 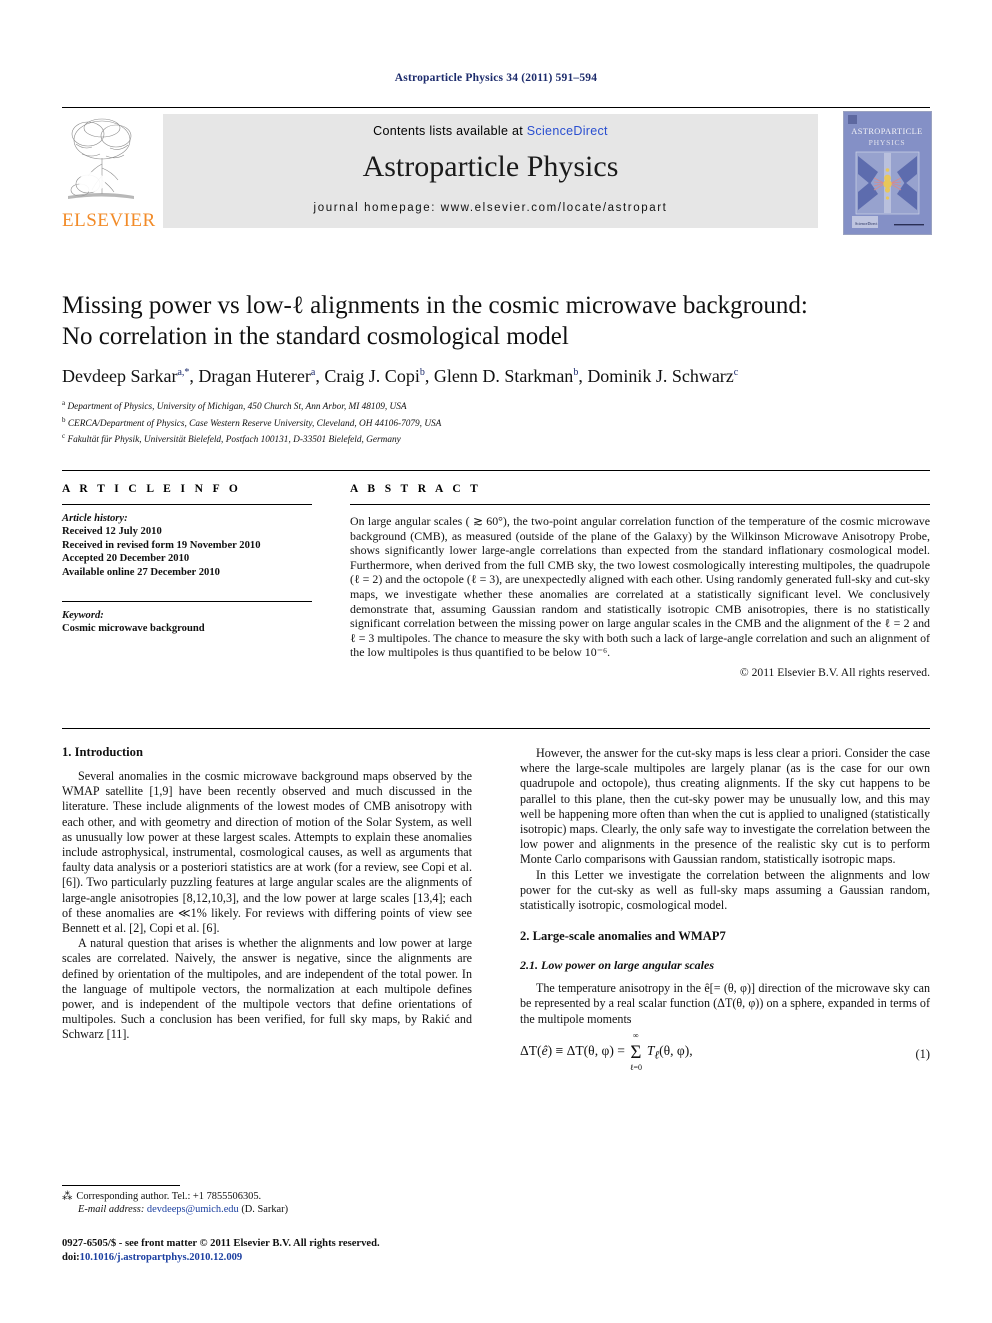 What do you see at coordinates (83, 616) in the screenshot?
I see `keyword-label: Keyword:` at bounding box center [83, 616].